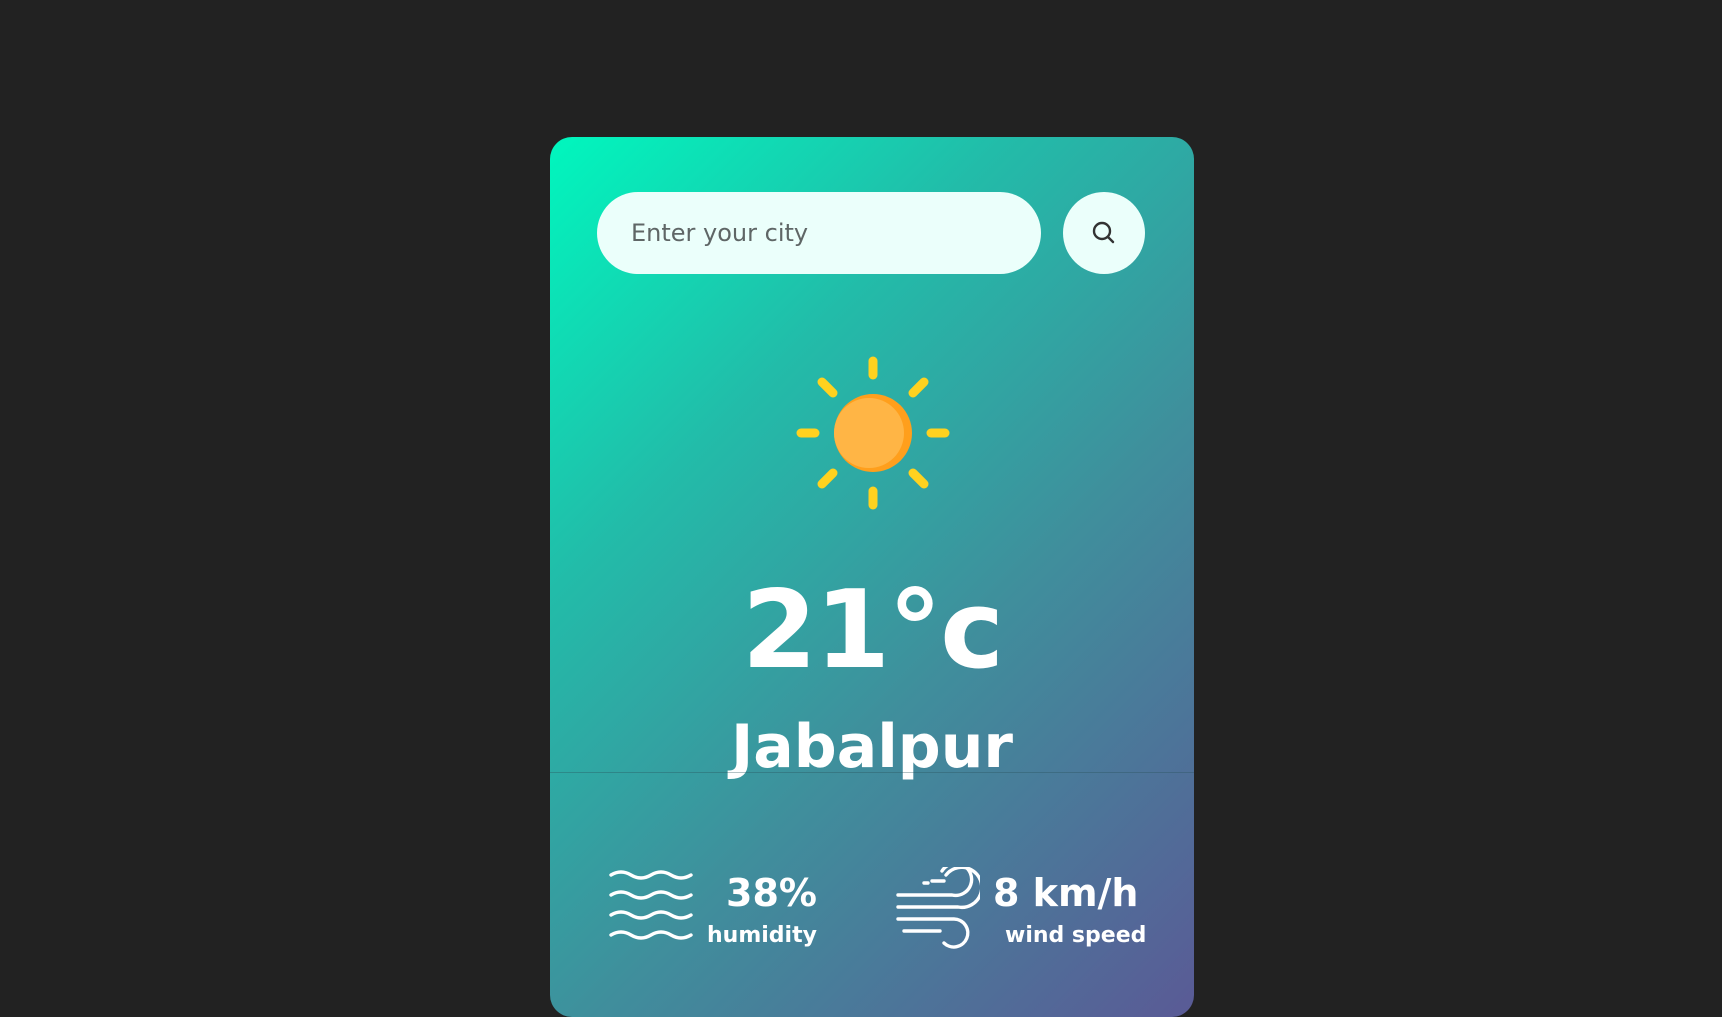 This screenshot has width=1722, height=1017. I want to click on temperature: 21°c, so click(872, 630).